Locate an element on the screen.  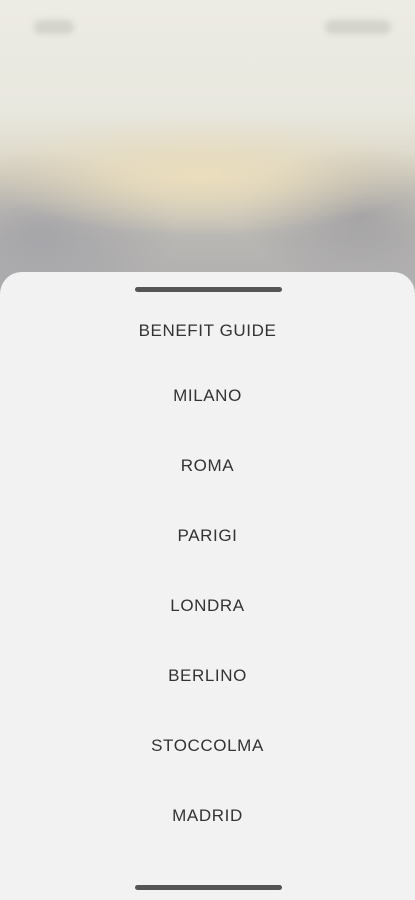
menu-item-milano: MILANO is located at coordinates (207, 396).